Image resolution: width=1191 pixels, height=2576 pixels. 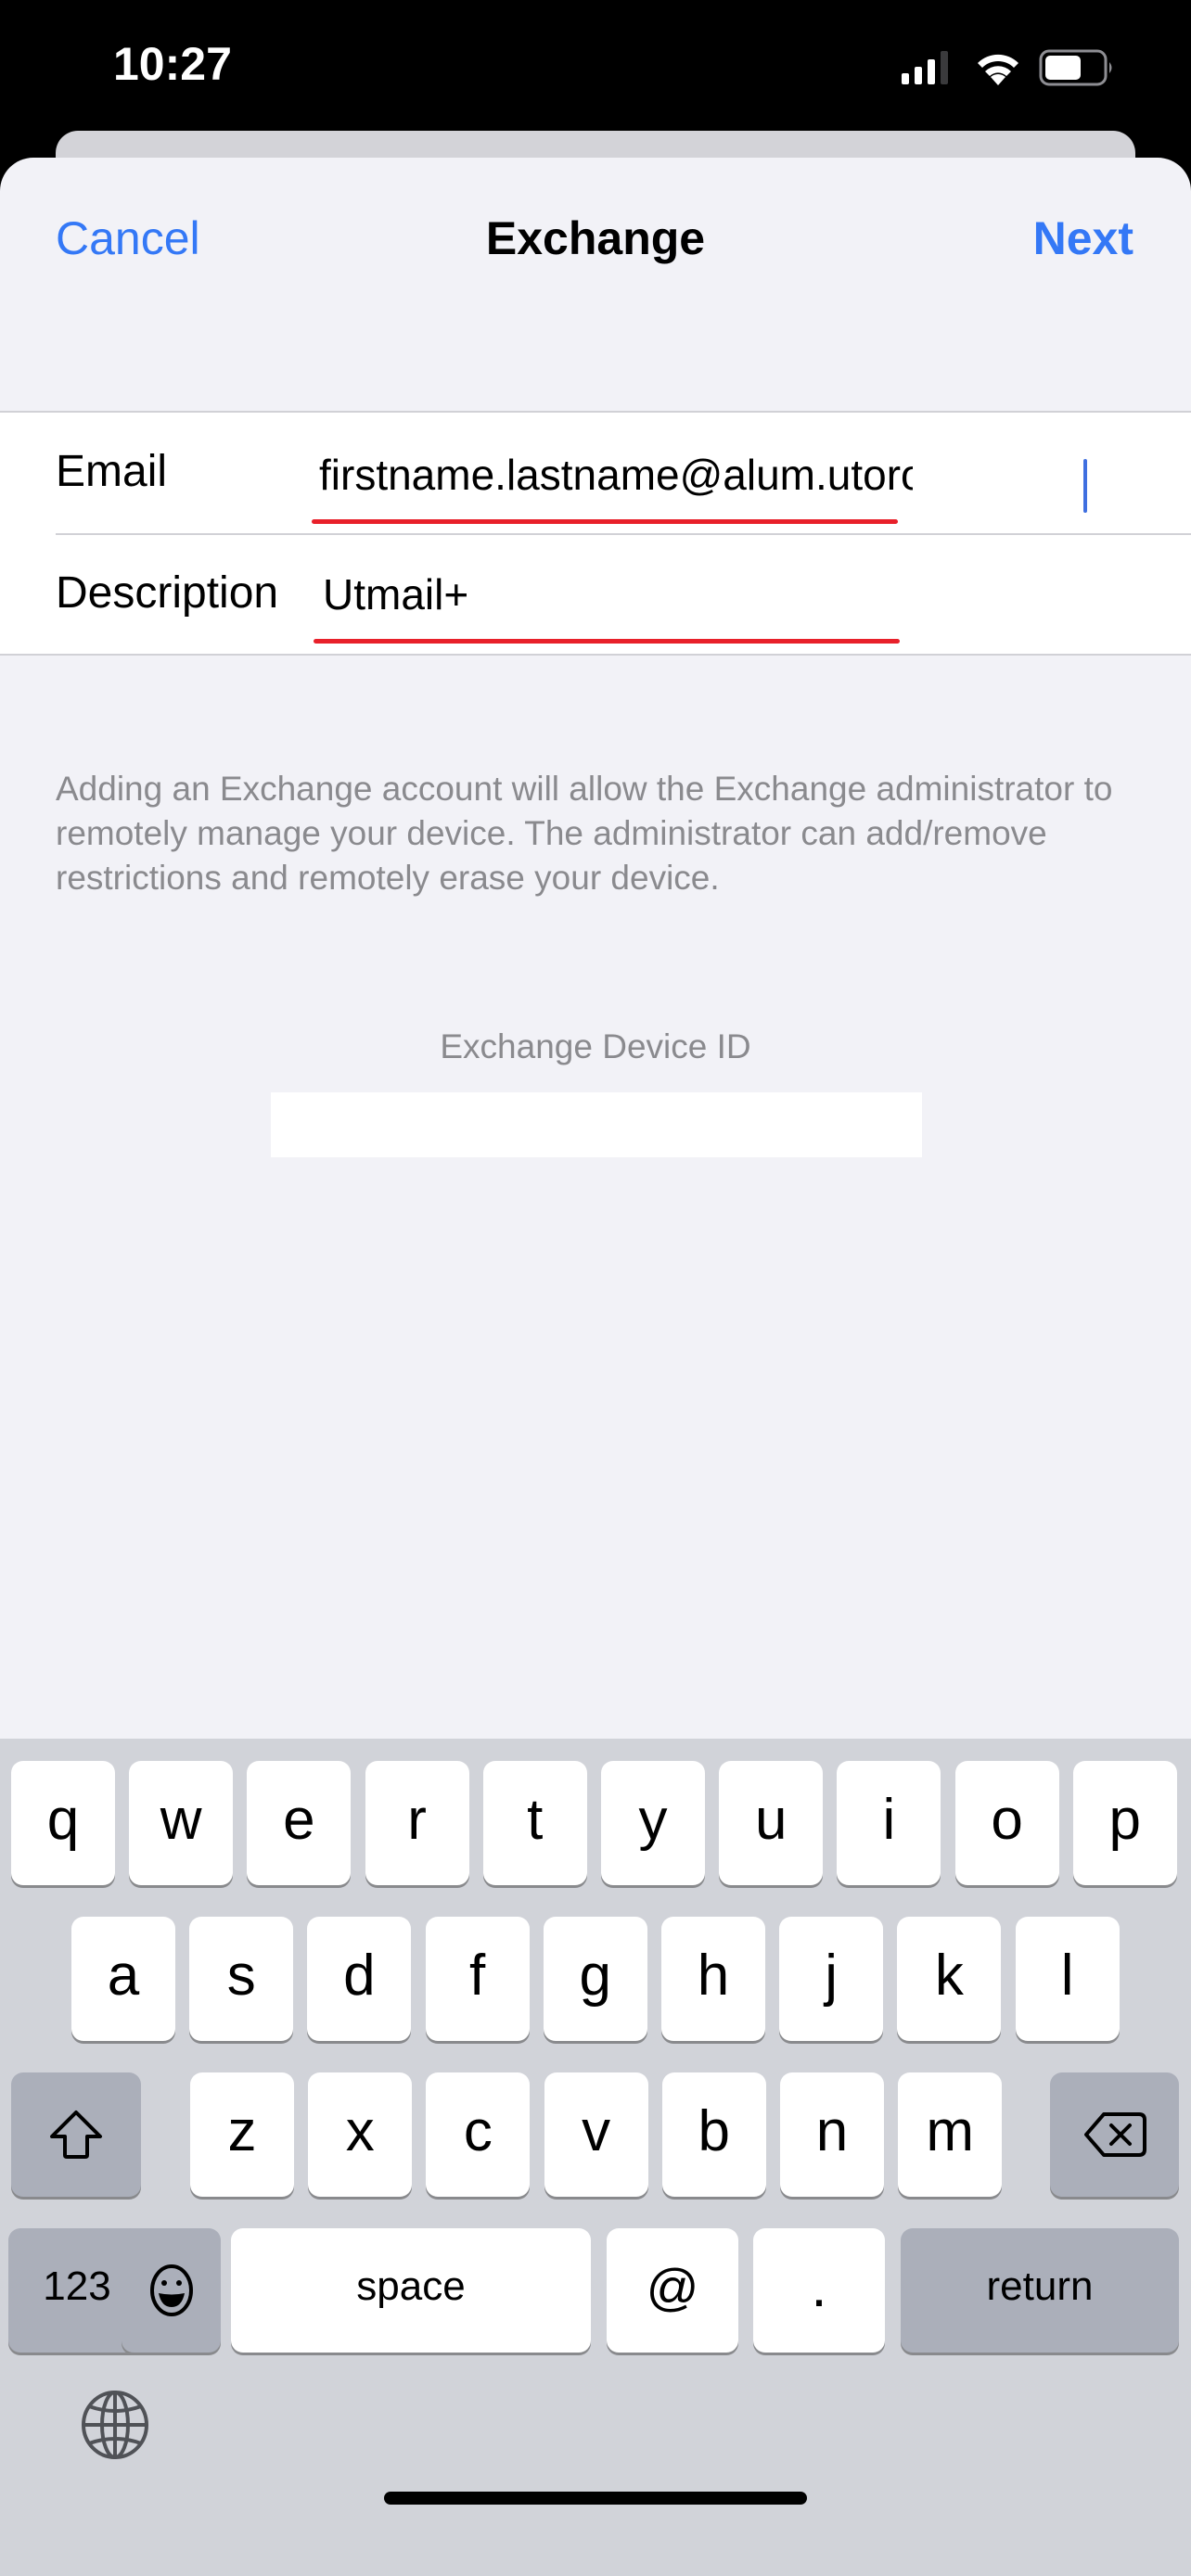 What do you see at coordinates (889, 1820) in the screenshot?
I see `key-label: i` at bounding box center [889, 1820].